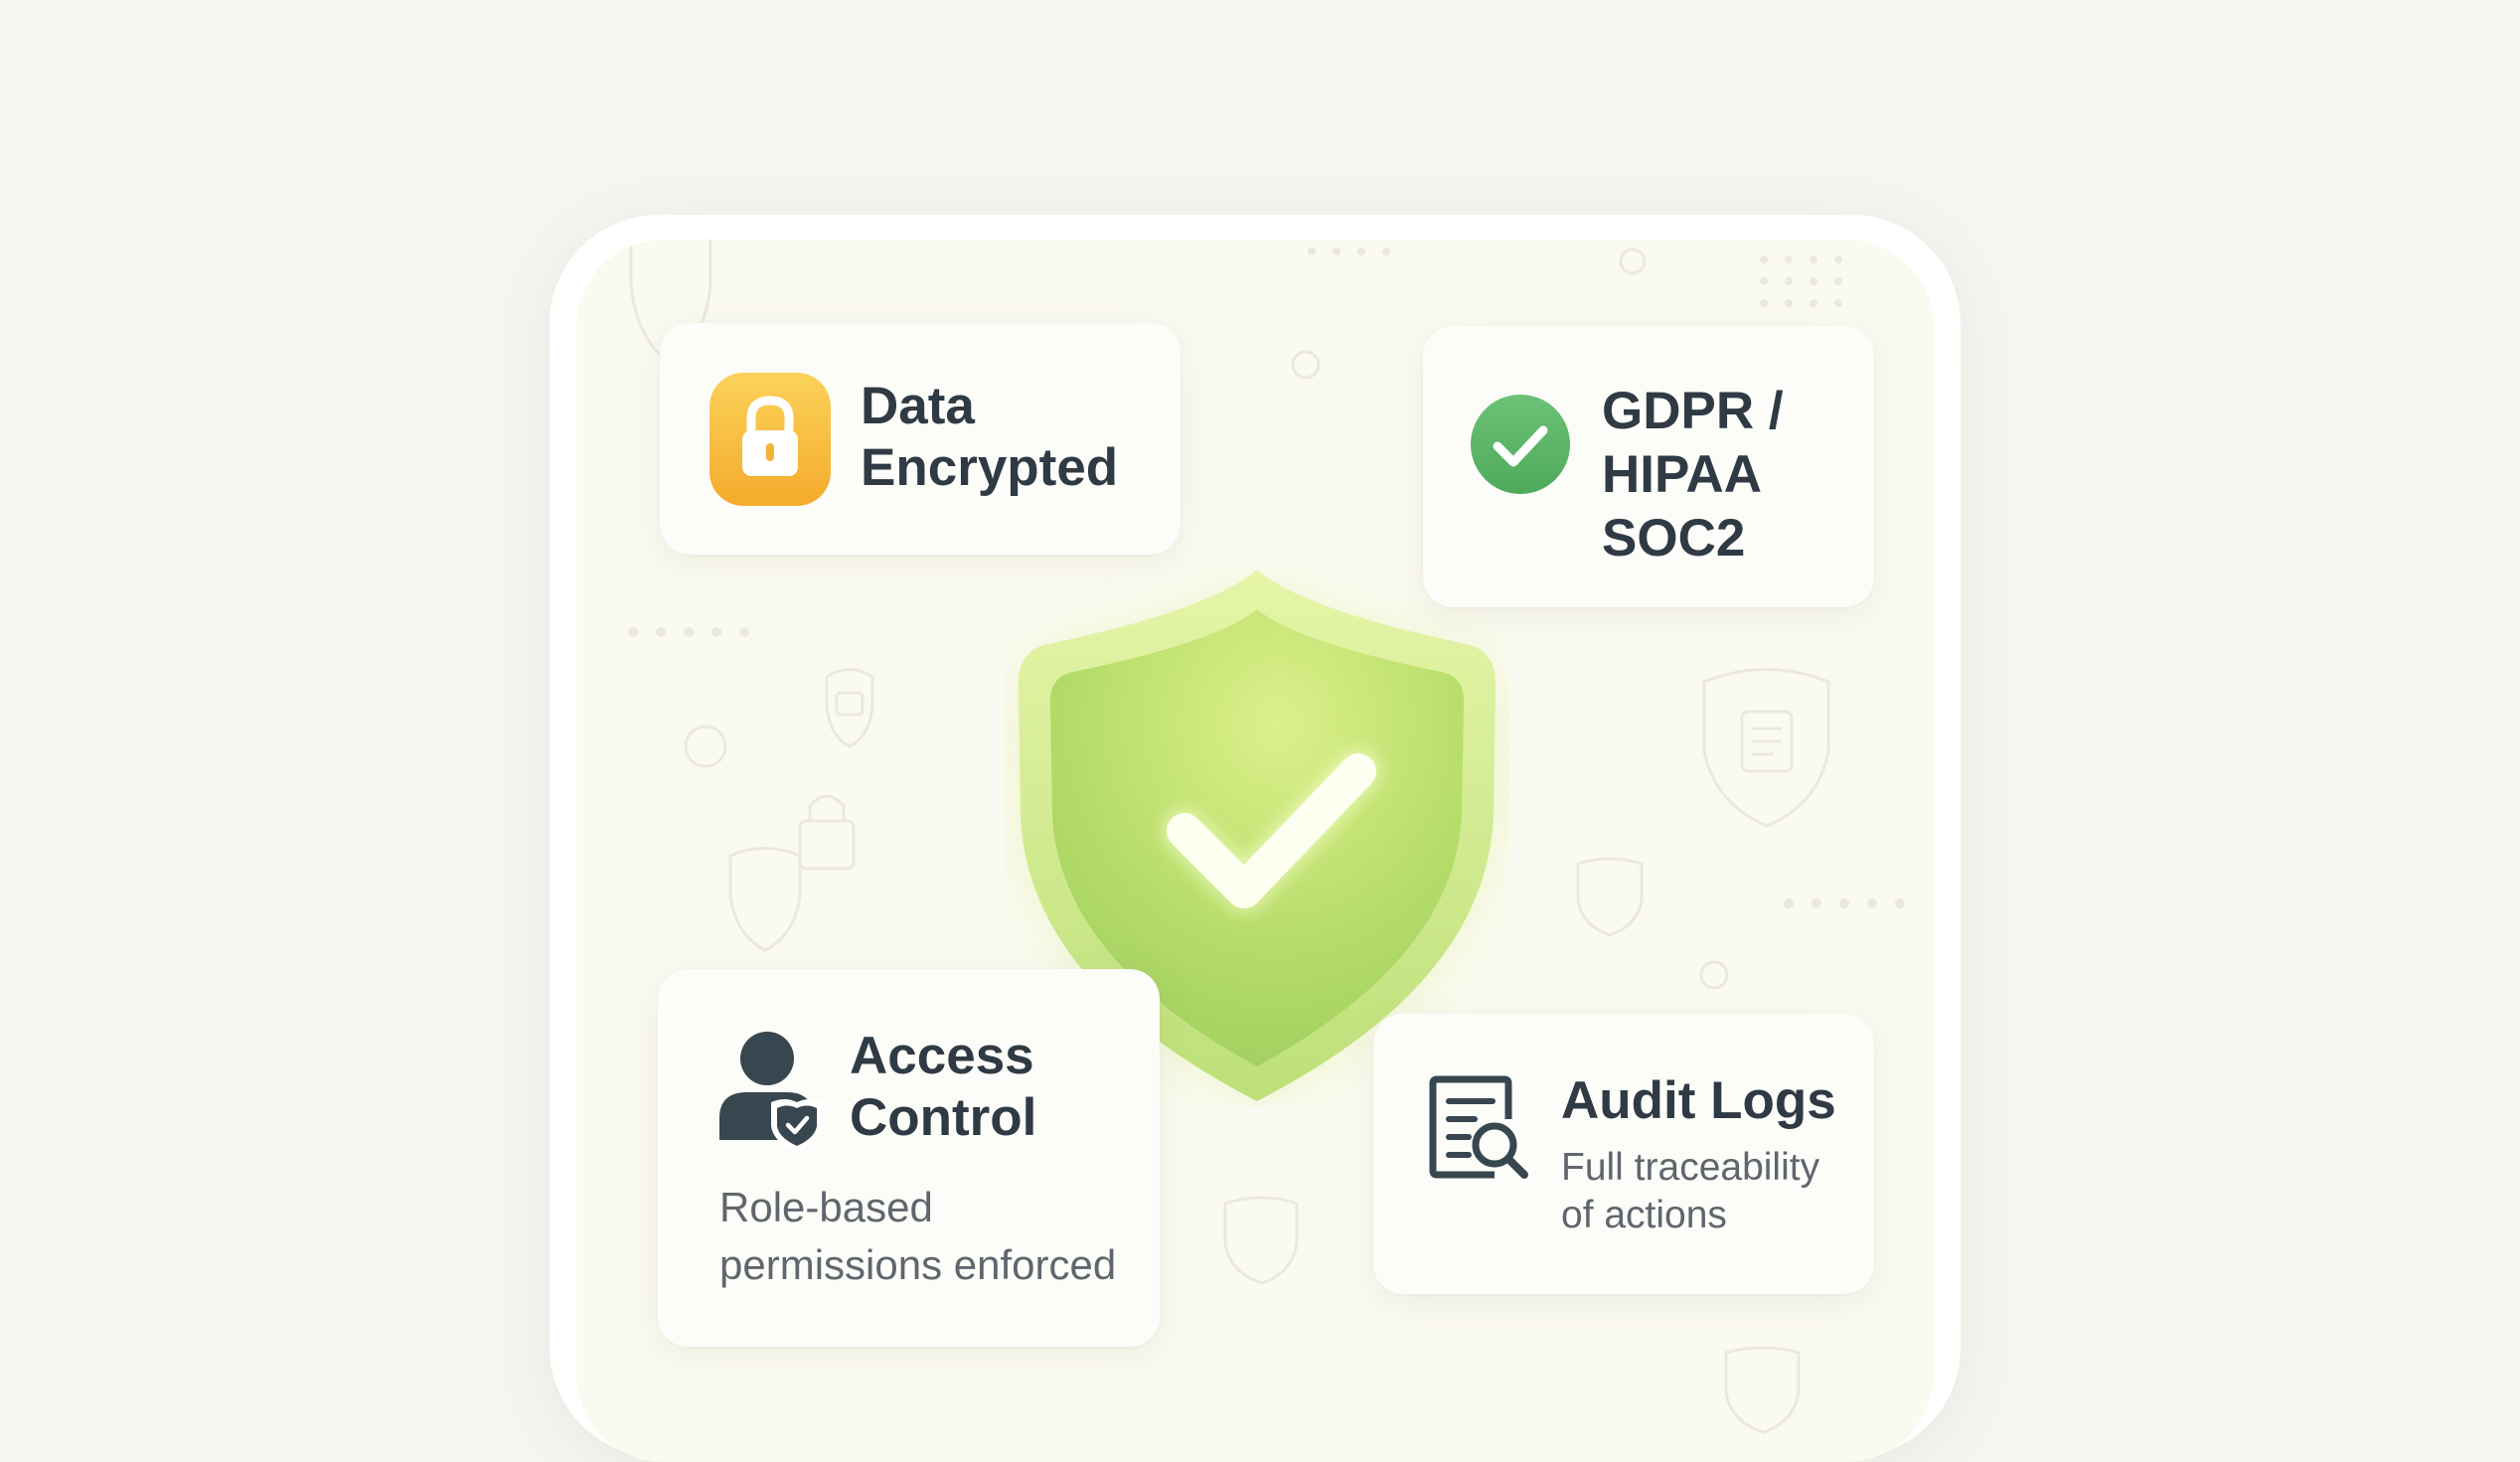  I want to click on lock-icon, so click(770, 440).